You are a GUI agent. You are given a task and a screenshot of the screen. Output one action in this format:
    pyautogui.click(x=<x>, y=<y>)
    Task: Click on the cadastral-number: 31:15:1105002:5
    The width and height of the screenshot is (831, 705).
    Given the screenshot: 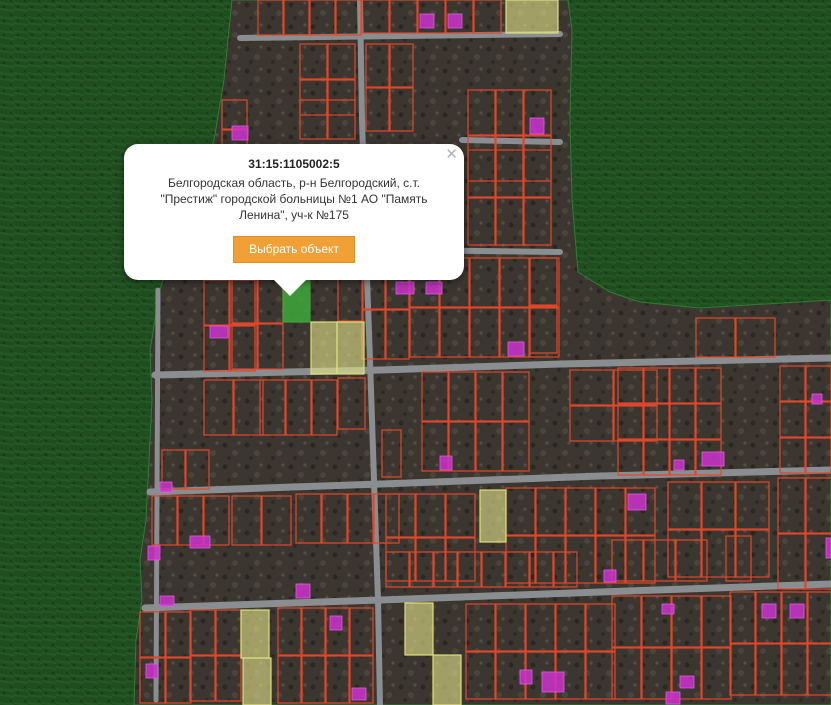 What is the action you would take?
    pyautogui.click(x=294, y=164)
    